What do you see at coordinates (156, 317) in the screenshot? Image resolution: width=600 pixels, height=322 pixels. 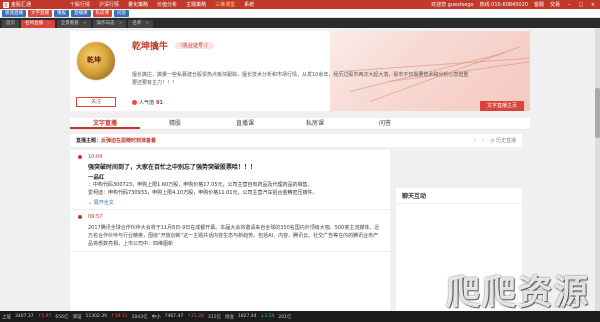 I see `ticker-label: 中小` at bounding box center [156, 317].